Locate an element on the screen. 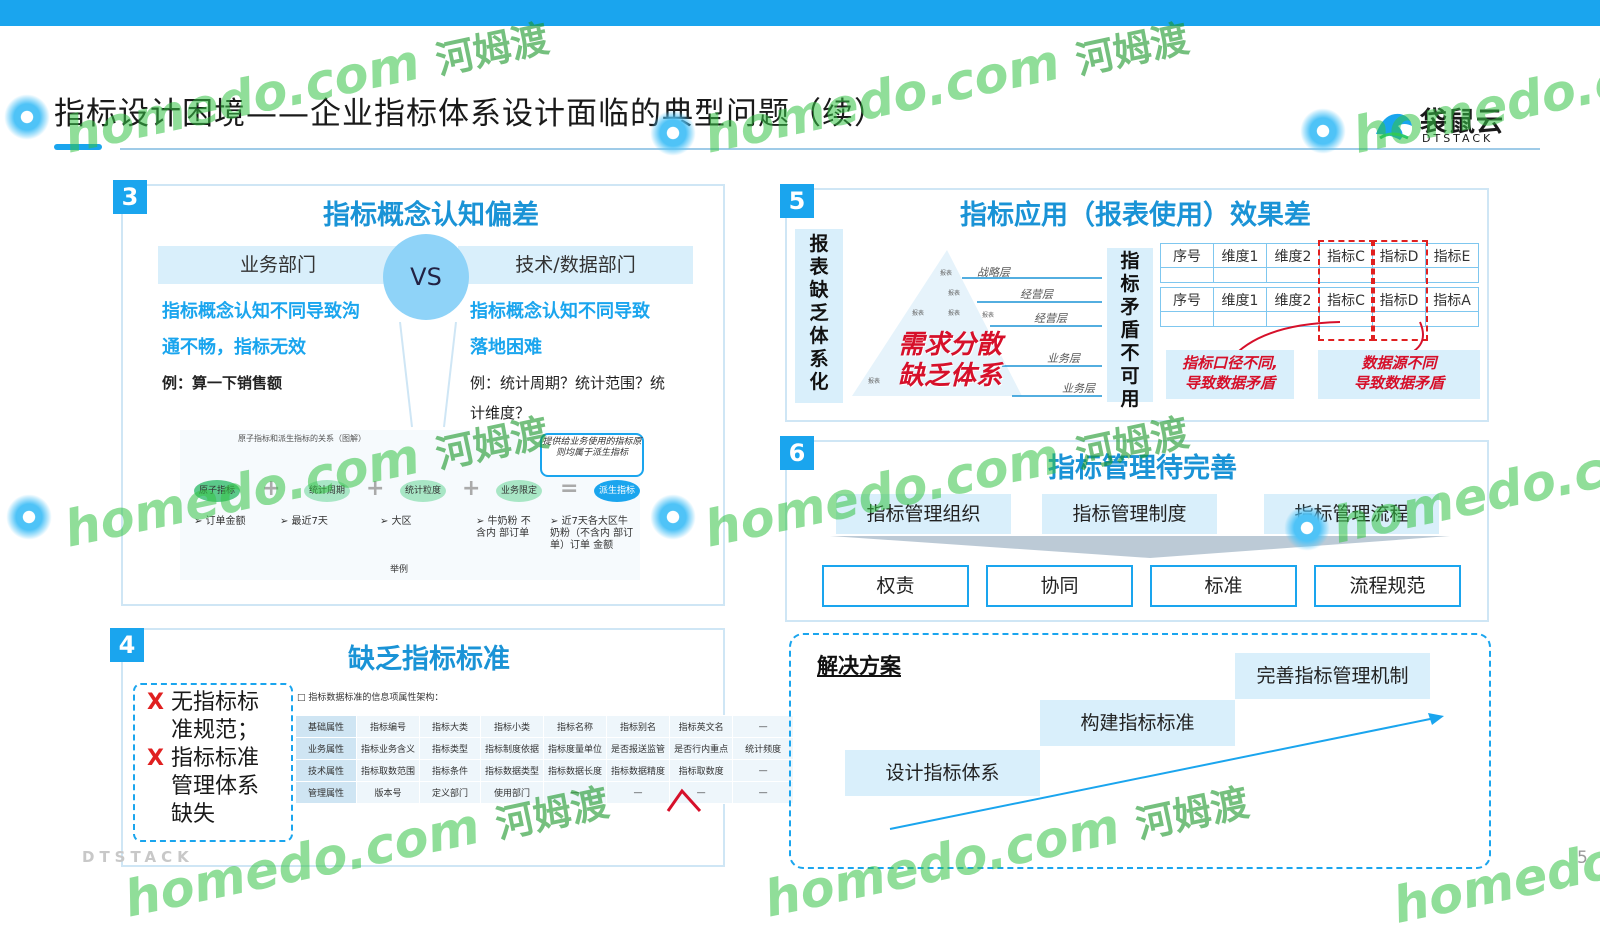  formula-op-3: + is located at coordinates (471, 488).